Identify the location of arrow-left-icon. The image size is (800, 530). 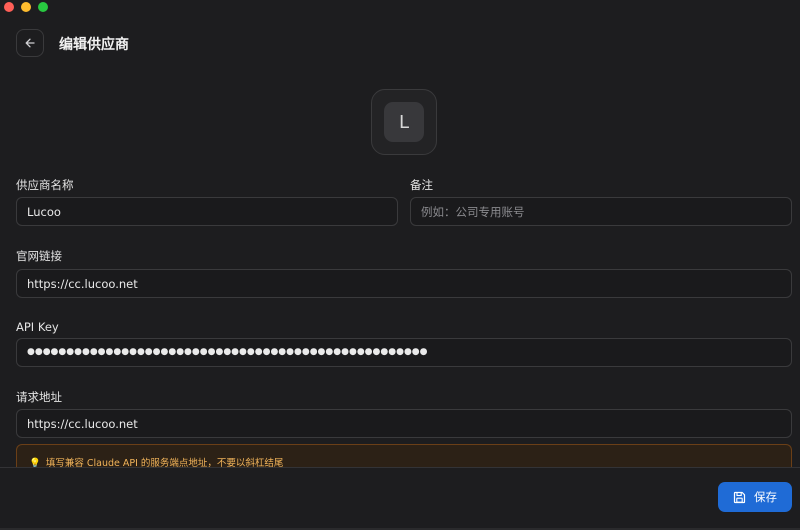
(30, 43).